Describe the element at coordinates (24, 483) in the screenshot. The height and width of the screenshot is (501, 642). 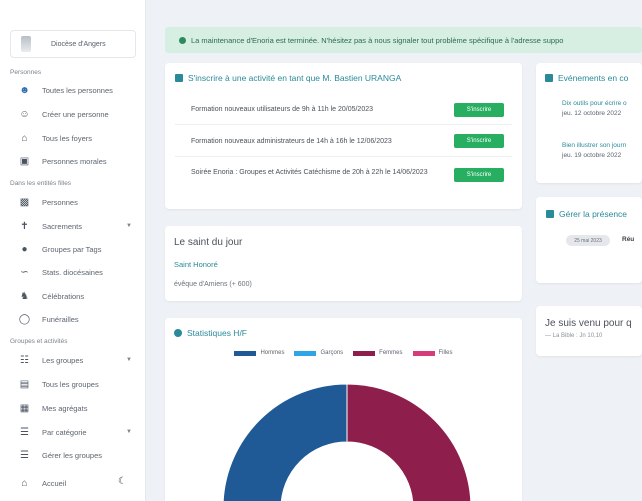
I see `home-icon: ⌂` at that location.